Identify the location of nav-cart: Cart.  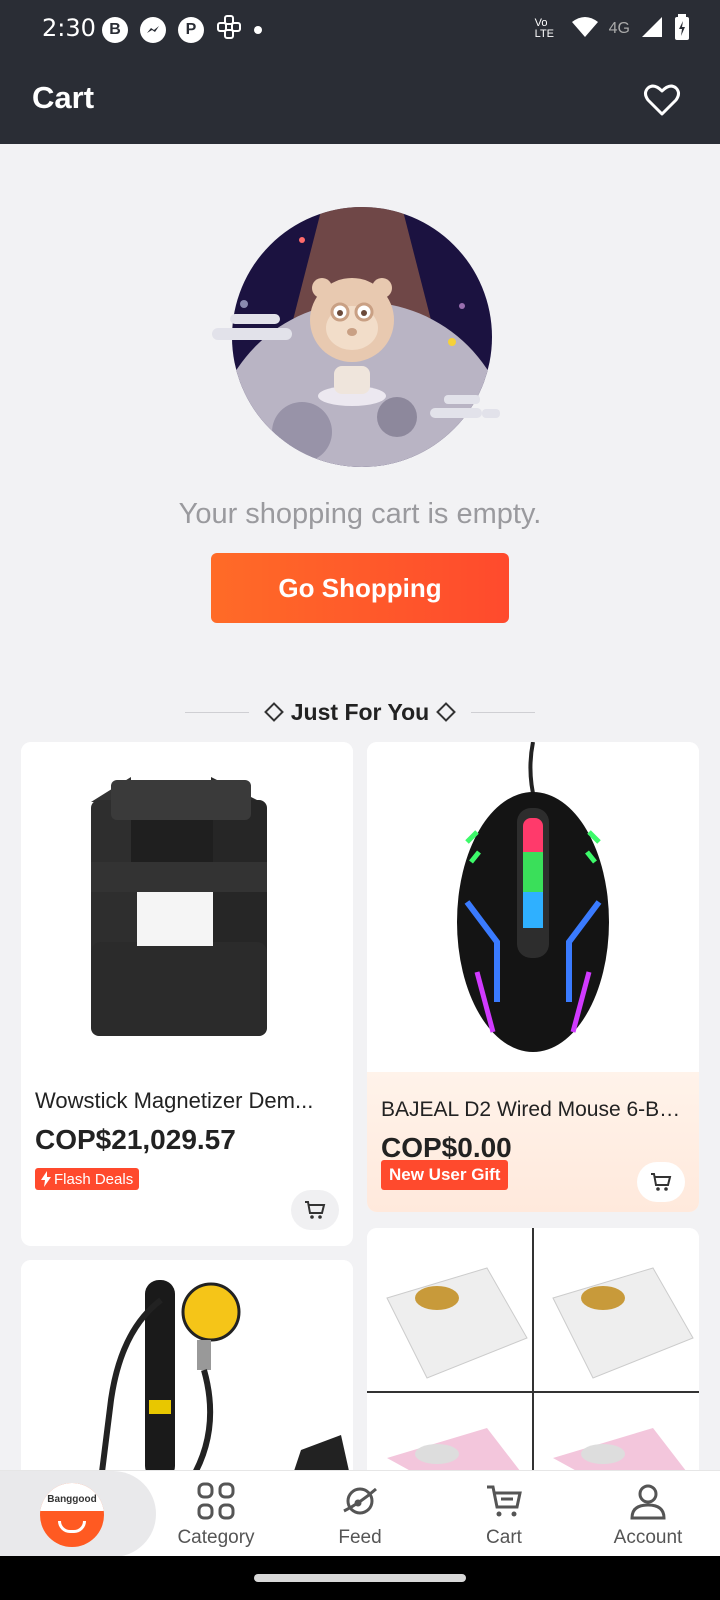
(504, 1514).